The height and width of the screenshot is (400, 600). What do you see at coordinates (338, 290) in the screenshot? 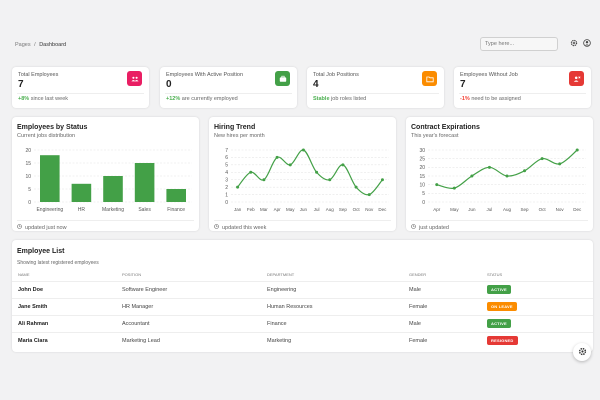
I see `cell-department: Engineering` at bounding box center [338, 290].